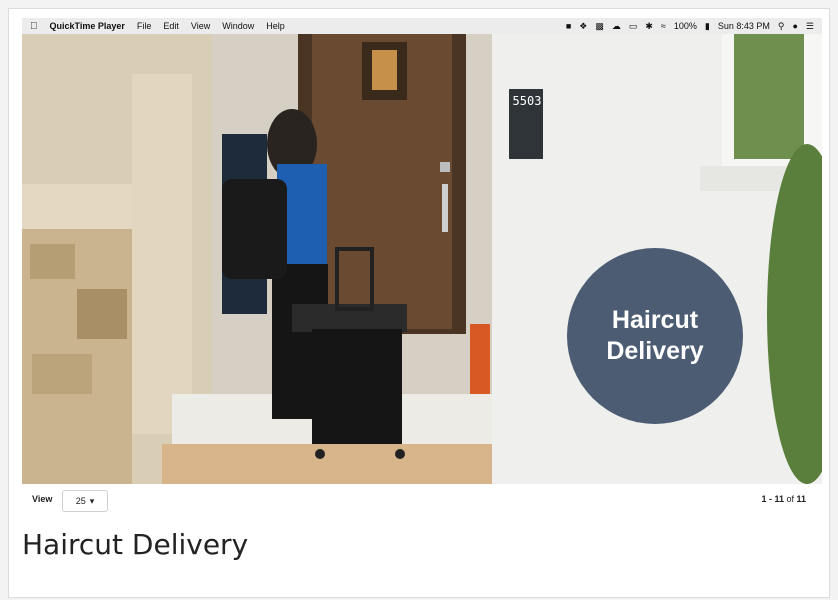  What do you see at coordinates (238, 26) in the screenshot?
I see `menu-window: Window` at bounding box center [238, 26].